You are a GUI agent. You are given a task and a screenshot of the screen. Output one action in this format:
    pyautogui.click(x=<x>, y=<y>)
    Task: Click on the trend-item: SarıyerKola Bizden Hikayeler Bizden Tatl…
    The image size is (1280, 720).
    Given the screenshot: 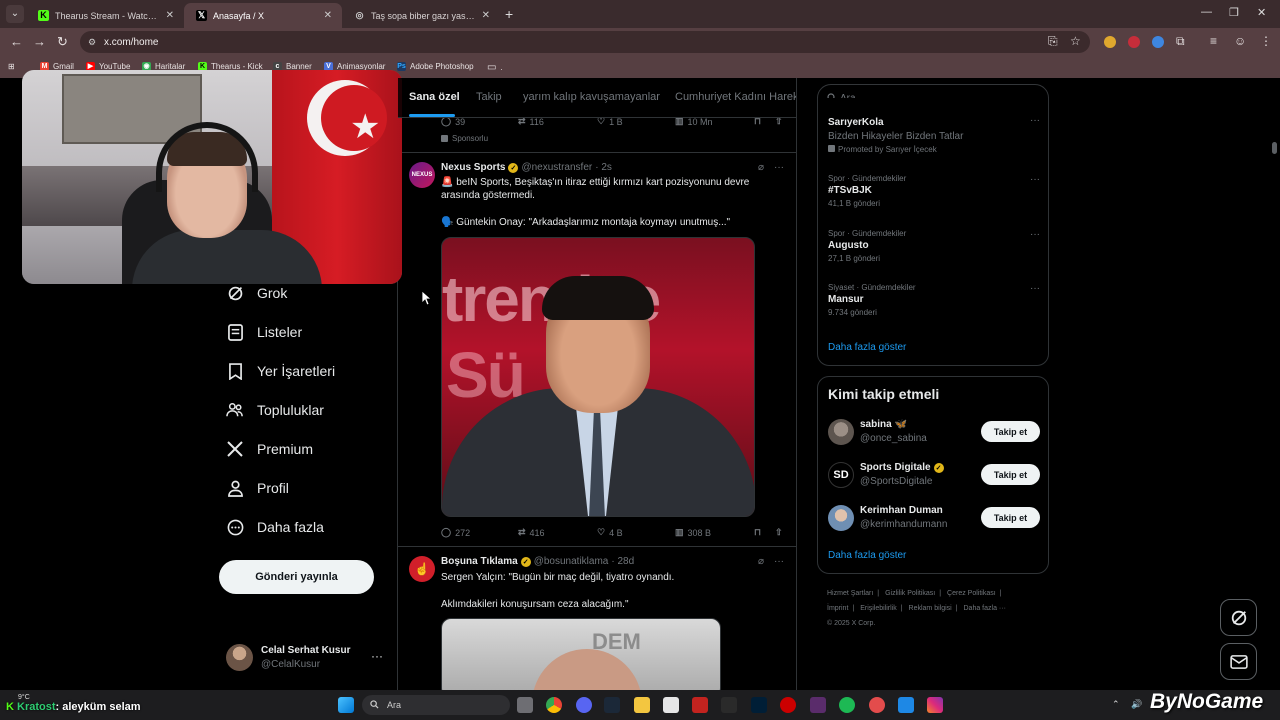 What is the action you would take?
    pyautogui.click(x=934, y=134)
    